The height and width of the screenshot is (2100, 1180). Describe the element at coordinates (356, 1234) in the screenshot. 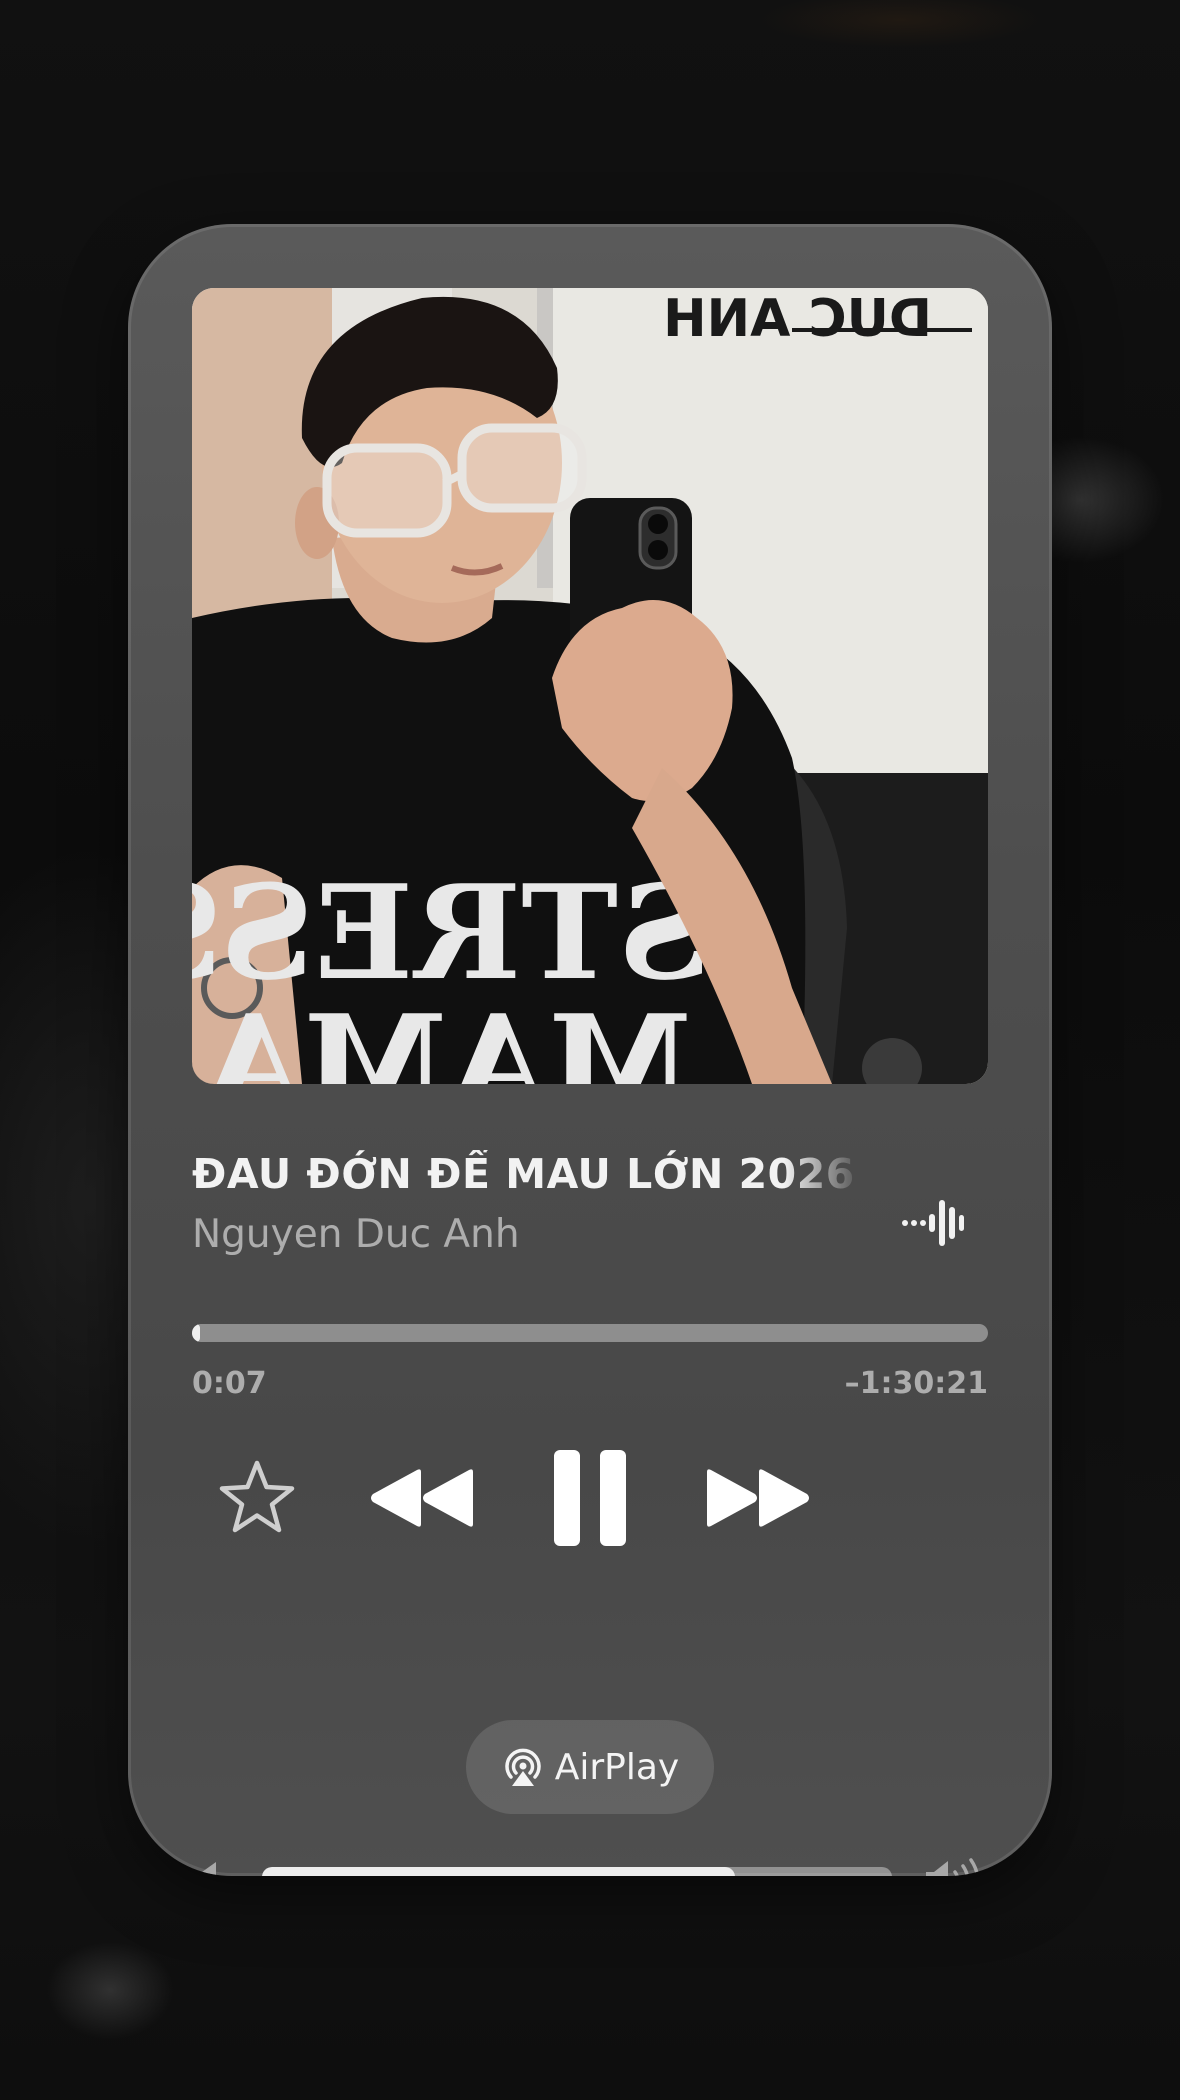

I see `artist-name: Nguyen Duc Anh` at that location.